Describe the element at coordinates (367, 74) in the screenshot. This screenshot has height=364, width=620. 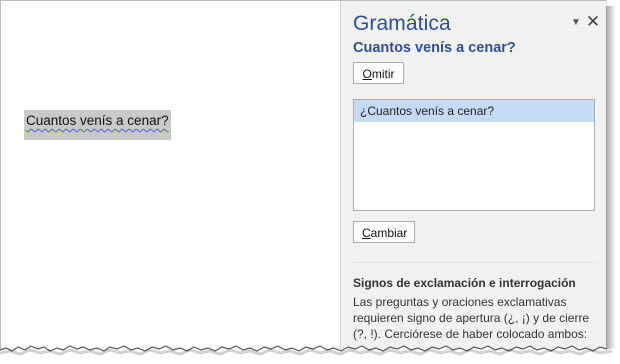
I see `omit-accelerator: O` at that location.